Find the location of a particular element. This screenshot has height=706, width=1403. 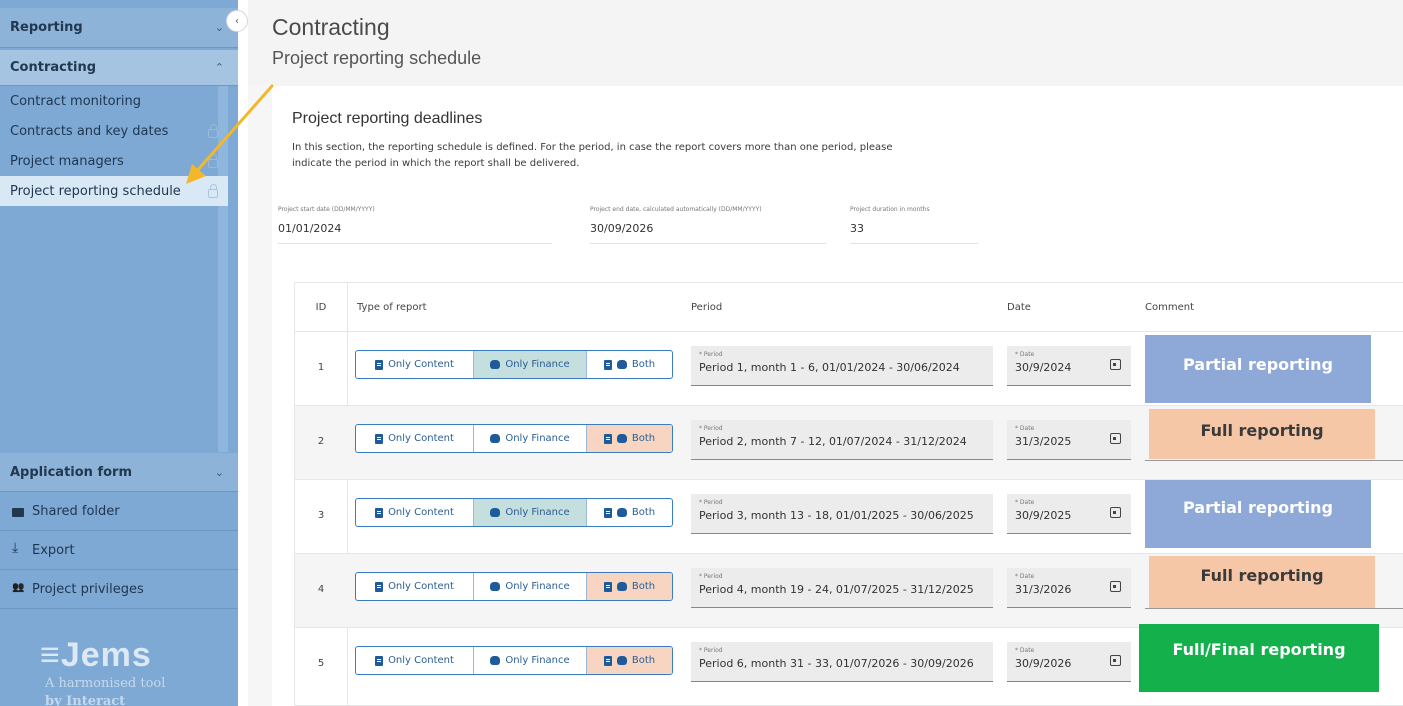

folder-icon is located at coordinates (18, 512).